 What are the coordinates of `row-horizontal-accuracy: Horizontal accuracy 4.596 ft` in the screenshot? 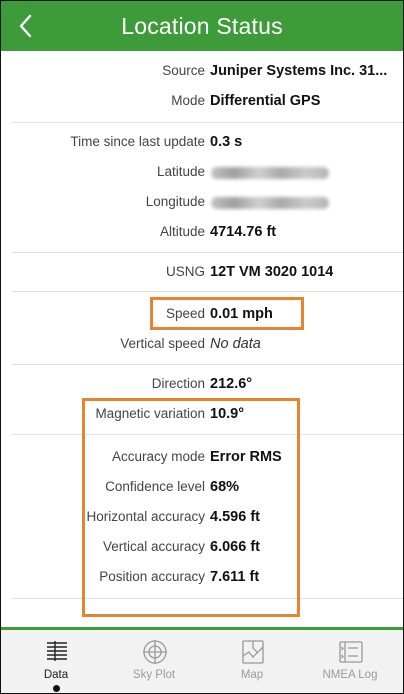 It's located at (202, 517).